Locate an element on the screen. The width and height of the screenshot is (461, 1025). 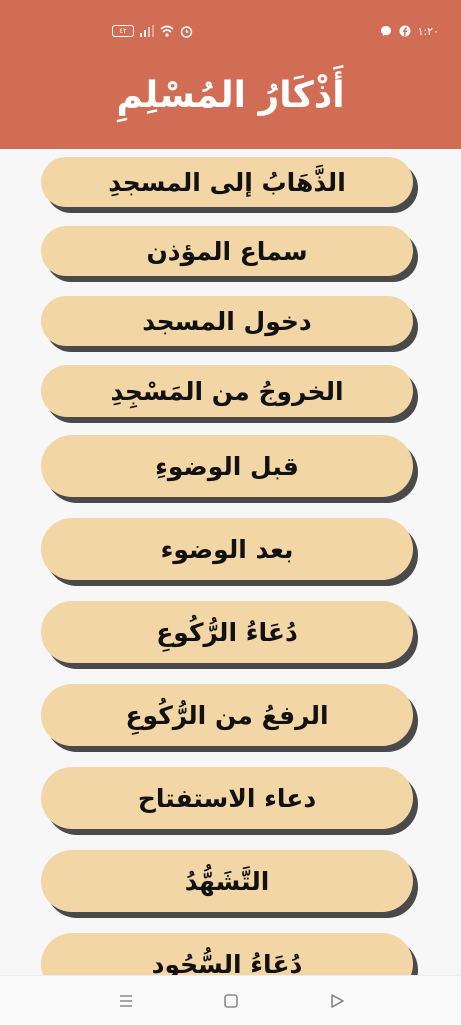
facebook-icon is located at coordinates (405, 31).